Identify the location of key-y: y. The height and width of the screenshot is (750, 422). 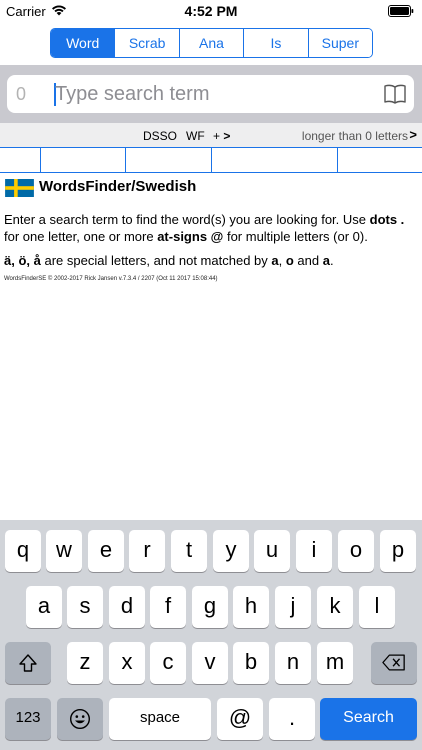
(231, 551).